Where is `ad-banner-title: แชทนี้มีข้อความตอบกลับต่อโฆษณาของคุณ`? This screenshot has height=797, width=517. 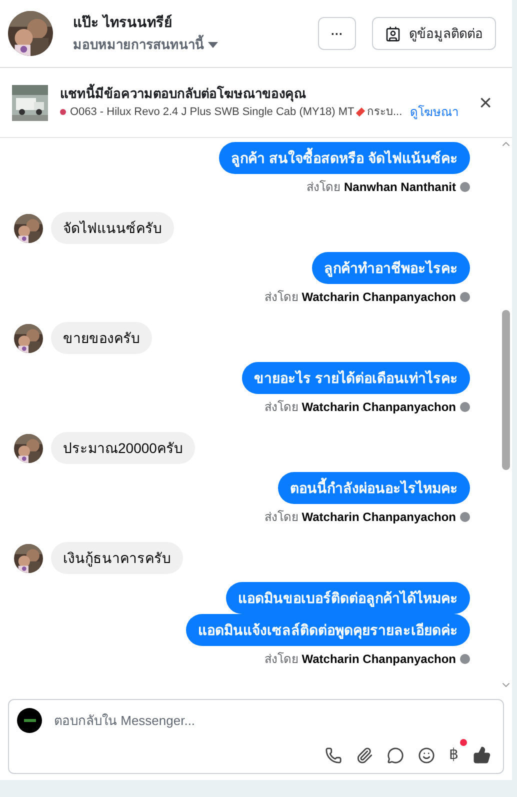
ad-banner-title: แชทนี้มีข้อความตอบกลับต่อโฆษณาของคุณ is located at coordinates (183, 94).